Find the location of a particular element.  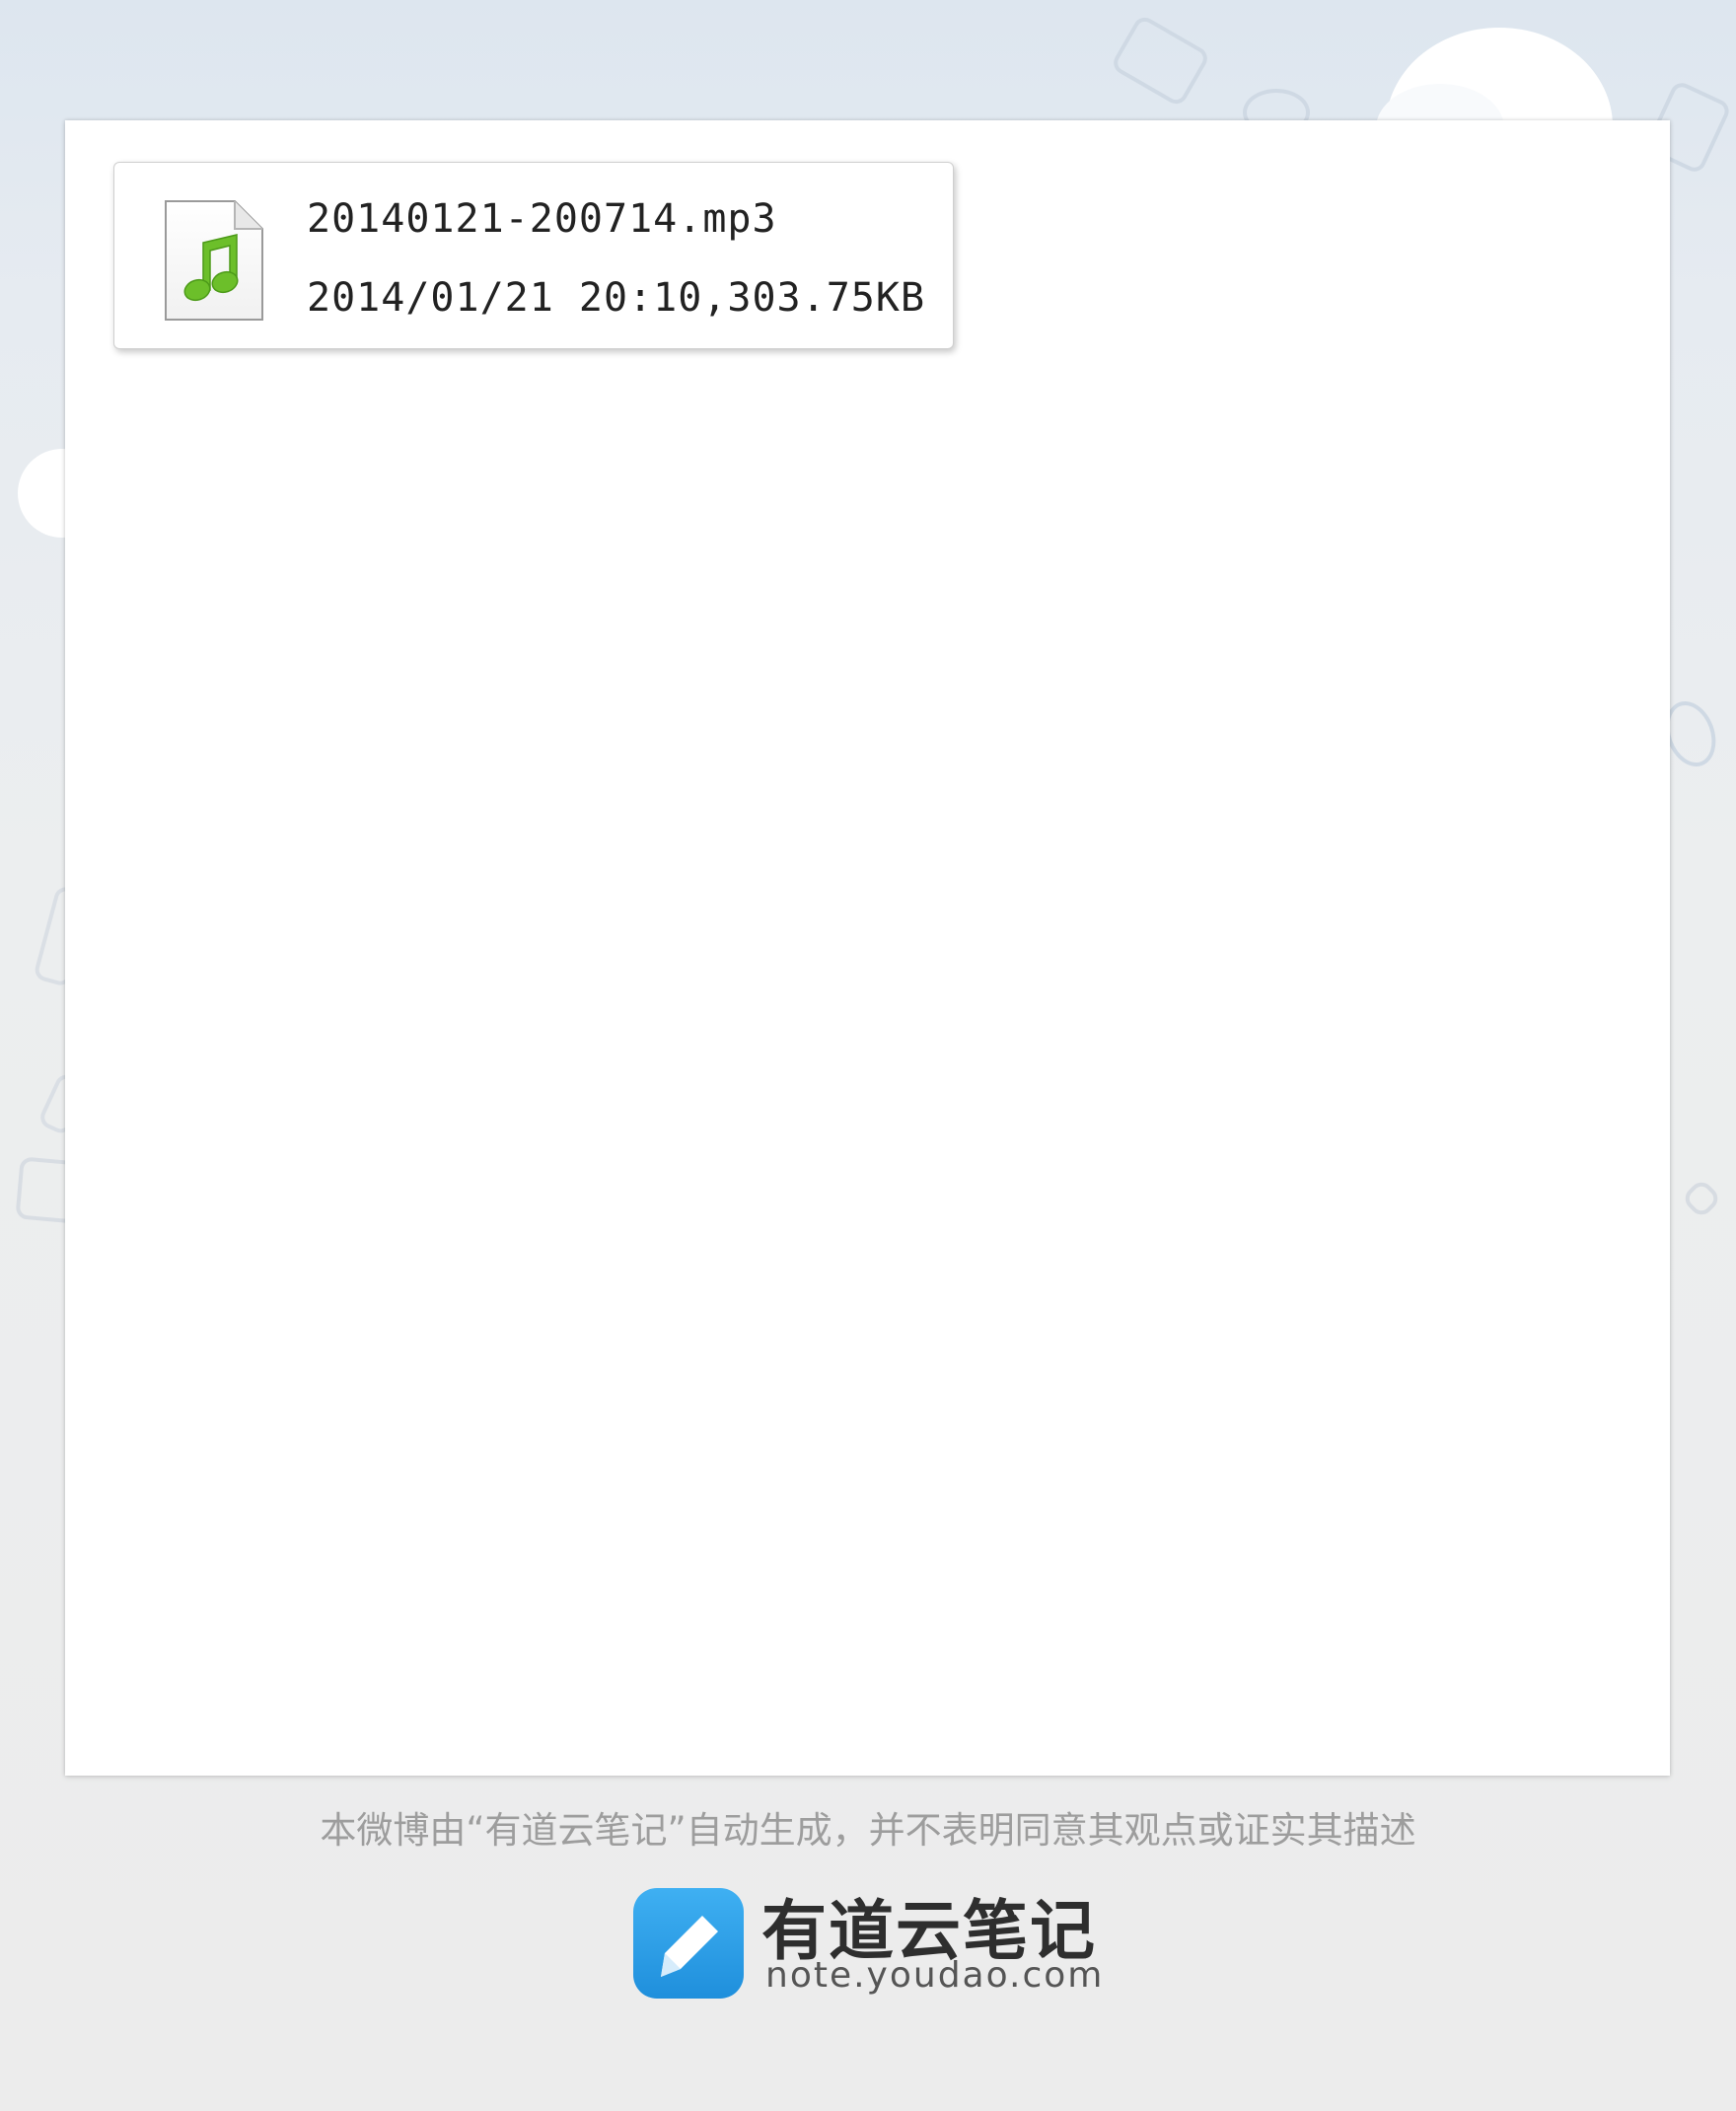

attachment-meta: 2014/01/21 20:10,303.75KB is located at coordinates (616, 298).